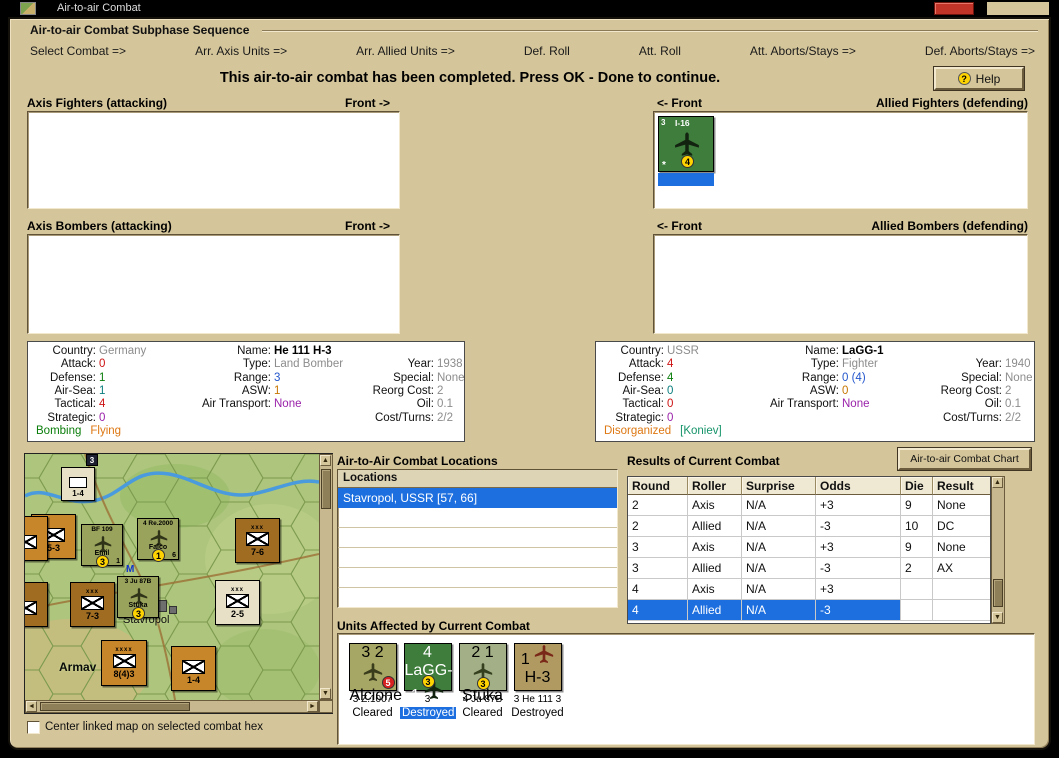 The height and width of the screenshot is (758, 1059). I want to click on reorg-value: 2, so click(440, 390).